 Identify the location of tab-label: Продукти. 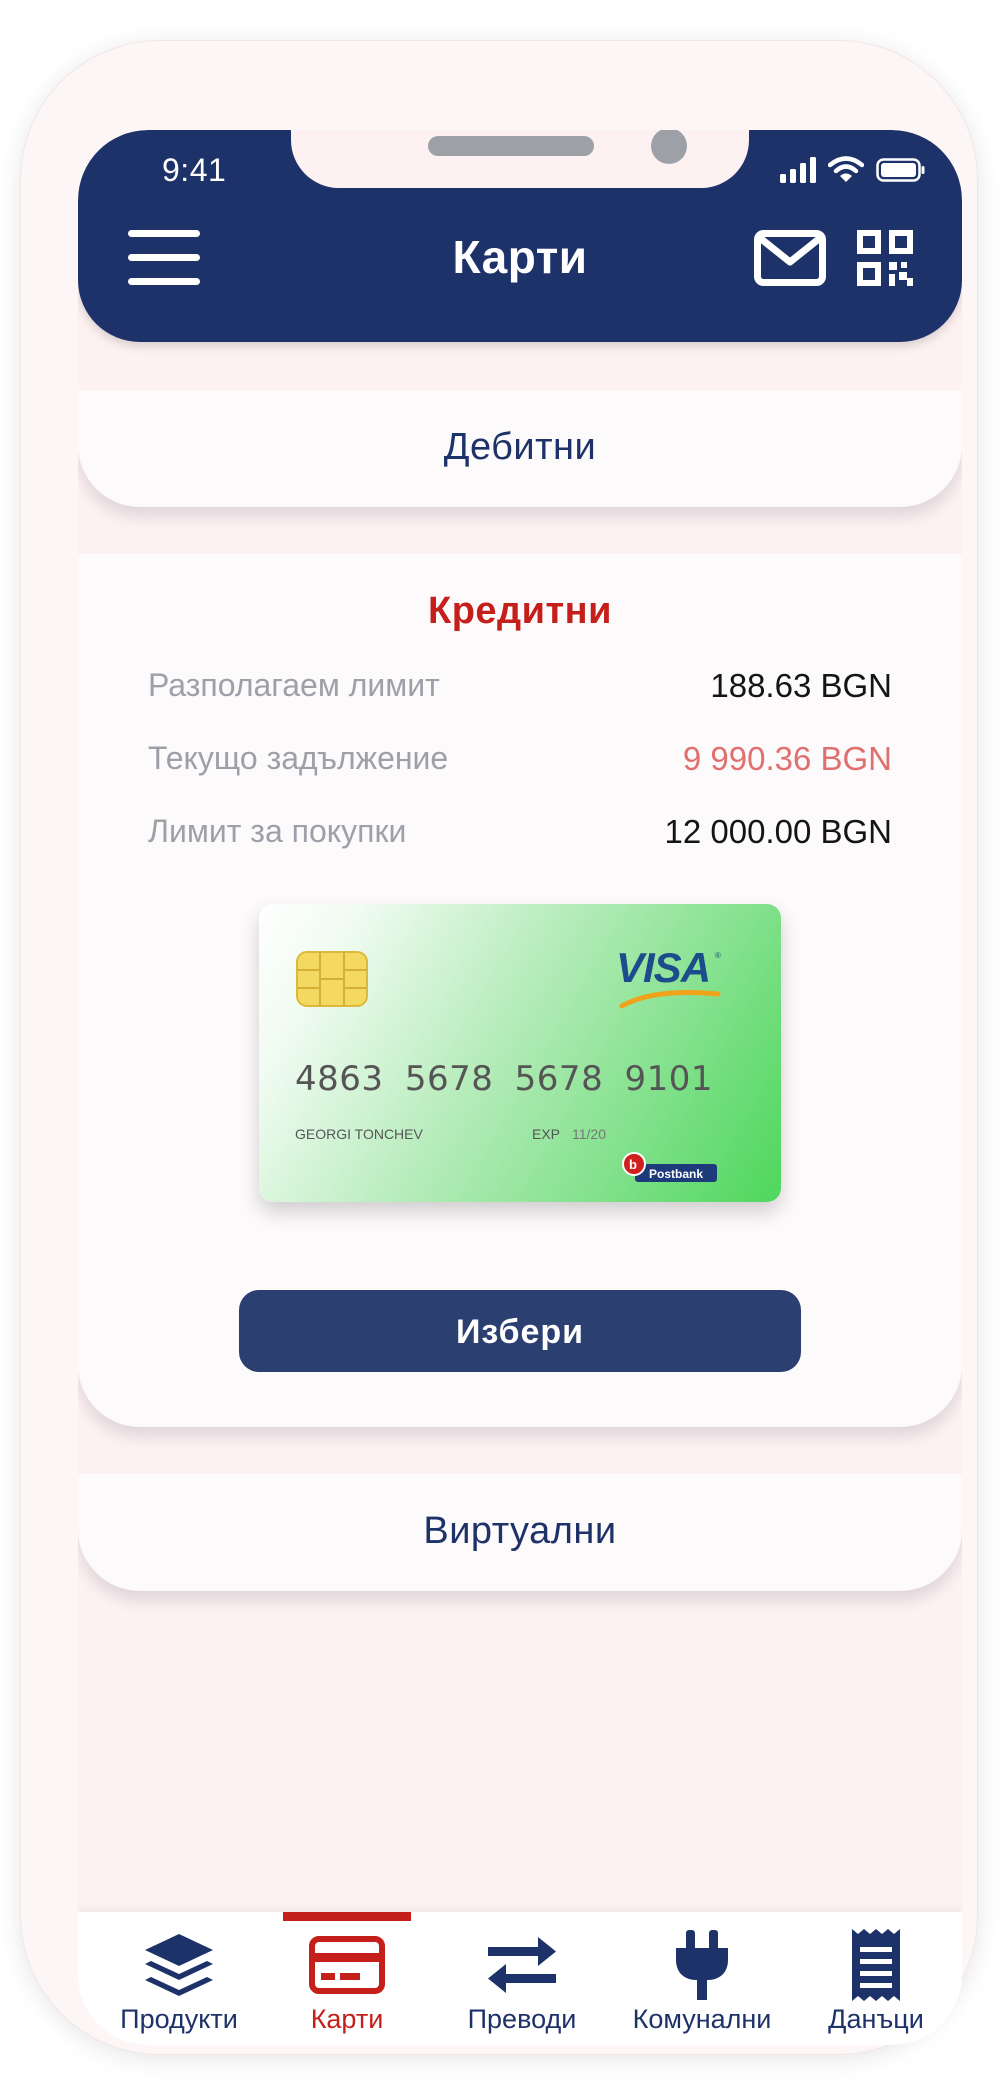
(179, 2019).